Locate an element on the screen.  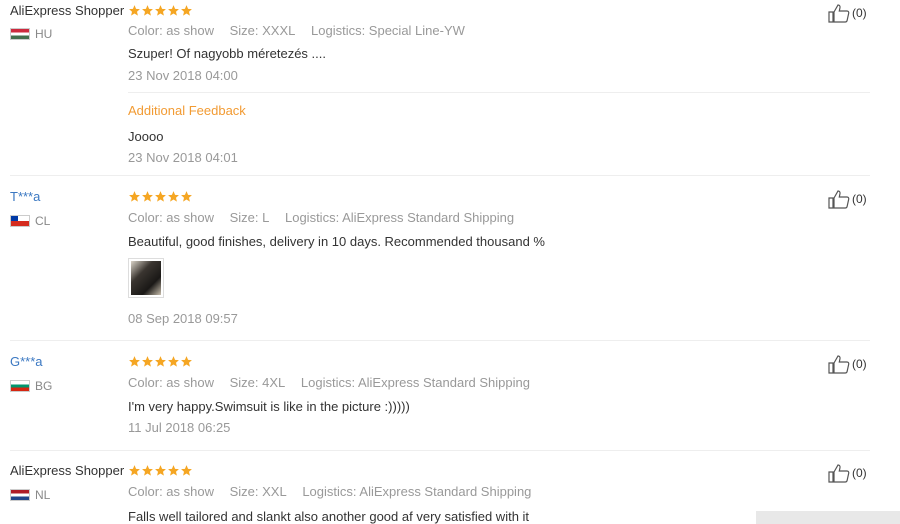
review-date: 11 Jul 2018 06:25 is located at coordinates (179, 427).